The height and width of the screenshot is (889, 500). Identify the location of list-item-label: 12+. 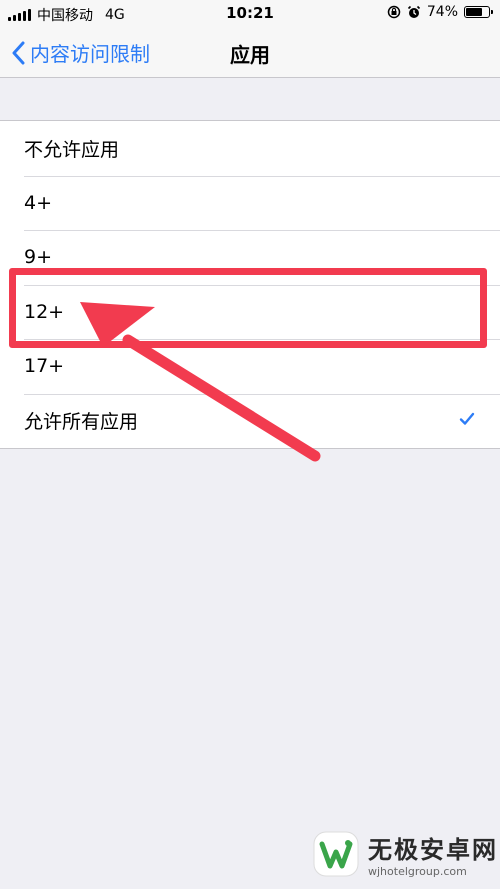
(44, 311).